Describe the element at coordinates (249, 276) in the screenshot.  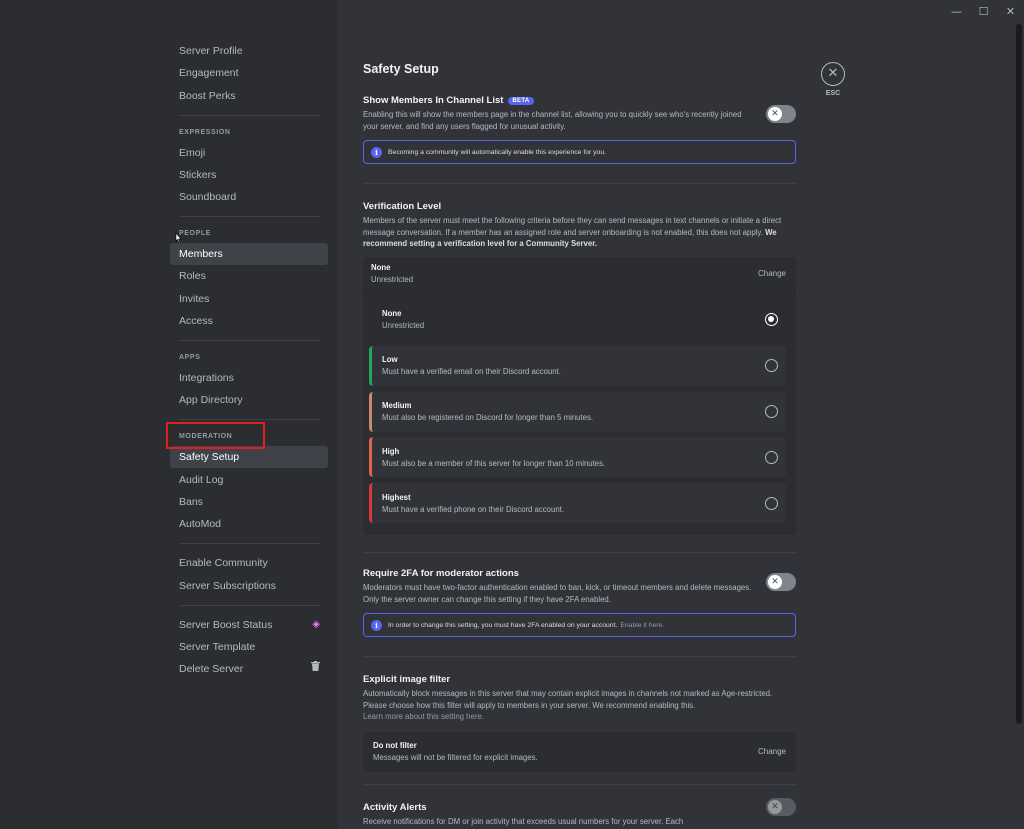
I see `sidebar-item-roles: Roles` at that location.